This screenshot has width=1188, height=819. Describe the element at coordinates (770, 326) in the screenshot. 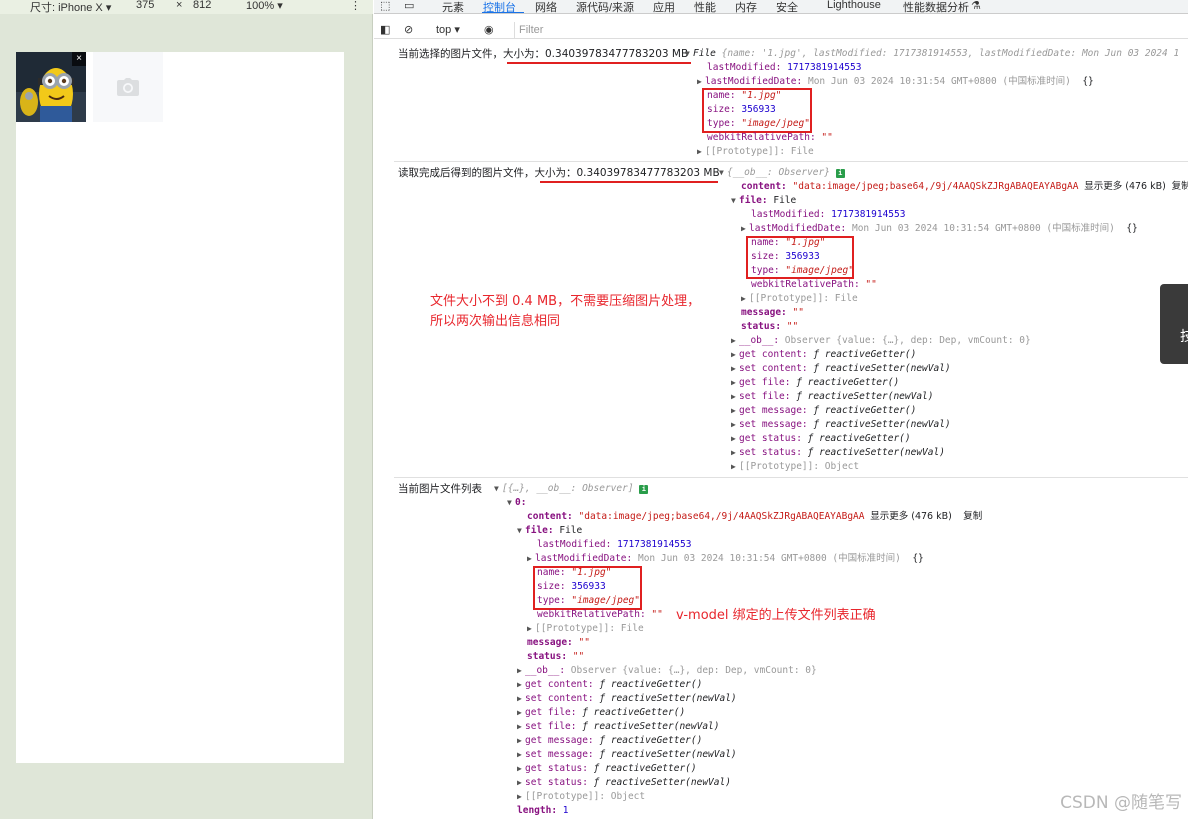

I see `msg2-status: status: ""` at that location.